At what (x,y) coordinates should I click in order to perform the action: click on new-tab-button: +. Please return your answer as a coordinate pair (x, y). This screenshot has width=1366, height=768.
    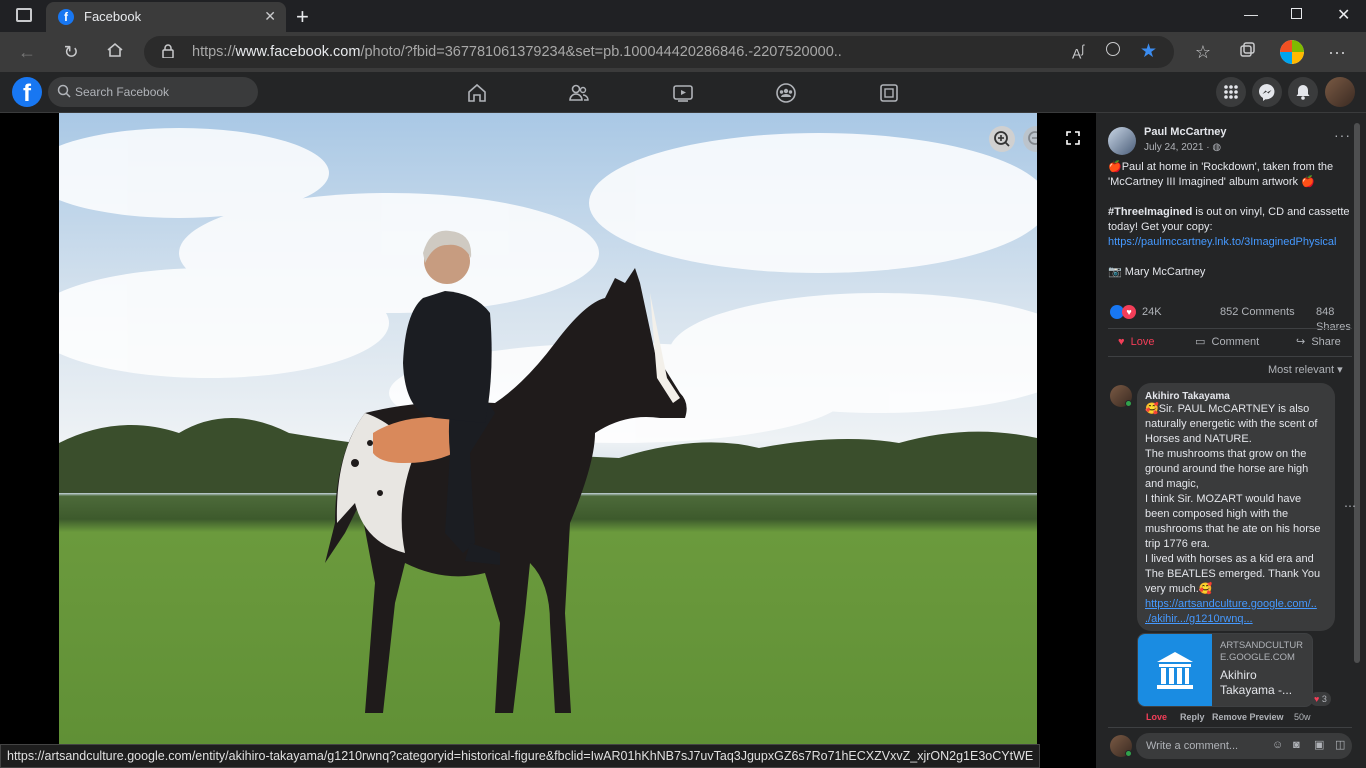
    Looking at the image, I should click on (302, 17).